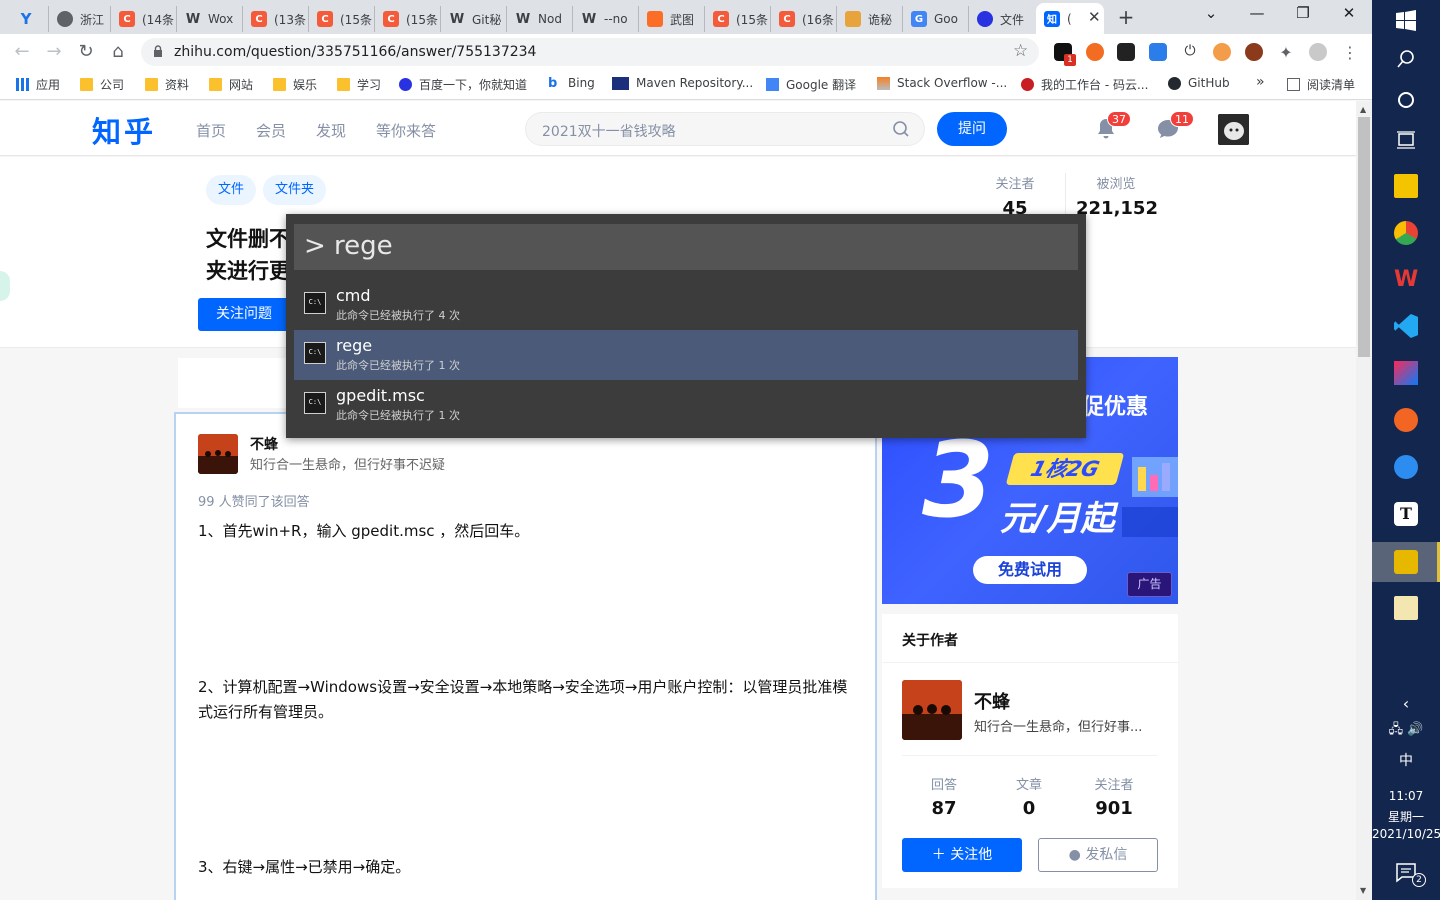  What do you see at coordinates (803, 19) in the screenshot?
I see `tab: C (16条` at bounding box center [803, 19].